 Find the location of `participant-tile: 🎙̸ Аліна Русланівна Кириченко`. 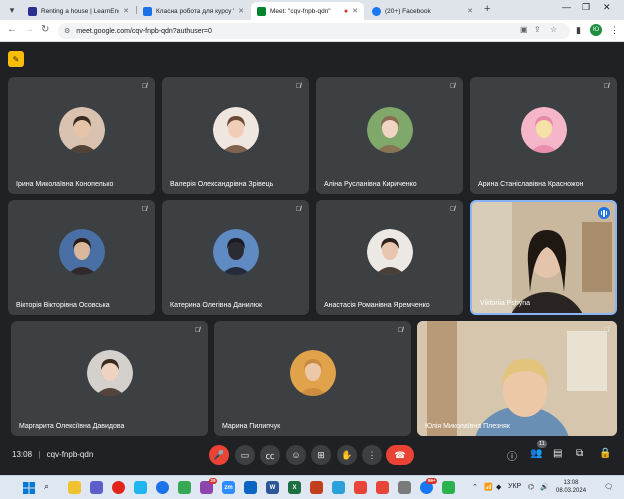

participant-tile: 🎙̸ Аліна Русланівна Кириченко is located at coordinates (389, 135).